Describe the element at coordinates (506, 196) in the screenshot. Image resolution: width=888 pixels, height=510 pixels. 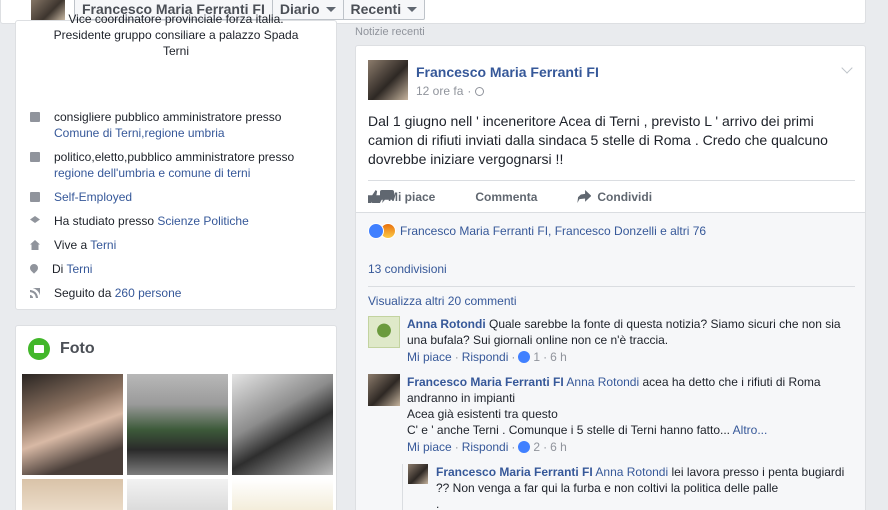
I see `comment-label: Commenta` at that location.